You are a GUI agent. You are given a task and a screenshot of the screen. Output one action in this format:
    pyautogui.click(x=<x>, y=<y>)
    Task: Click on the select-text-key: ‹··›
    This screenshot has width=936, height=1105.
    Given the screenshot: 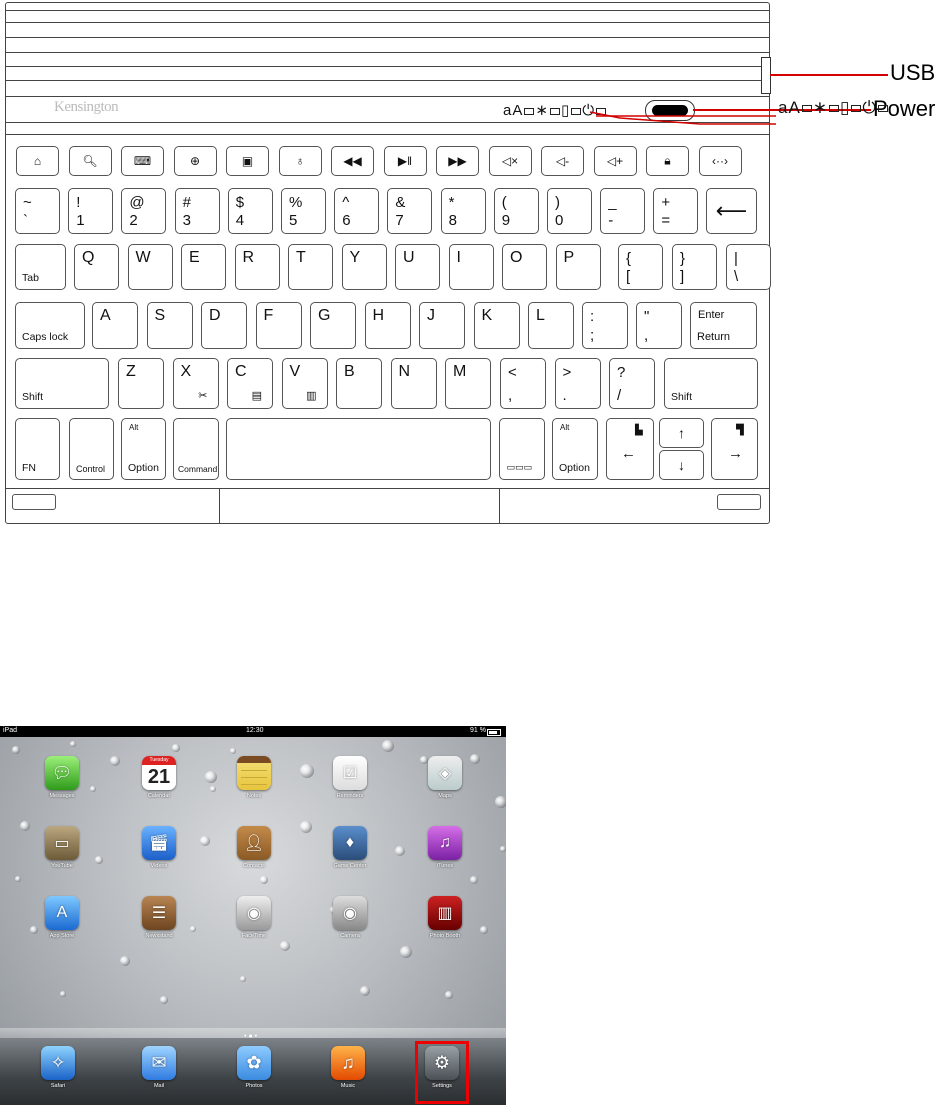 What is the action you would take?
    pyautogui.click(x=720, y=161)
    